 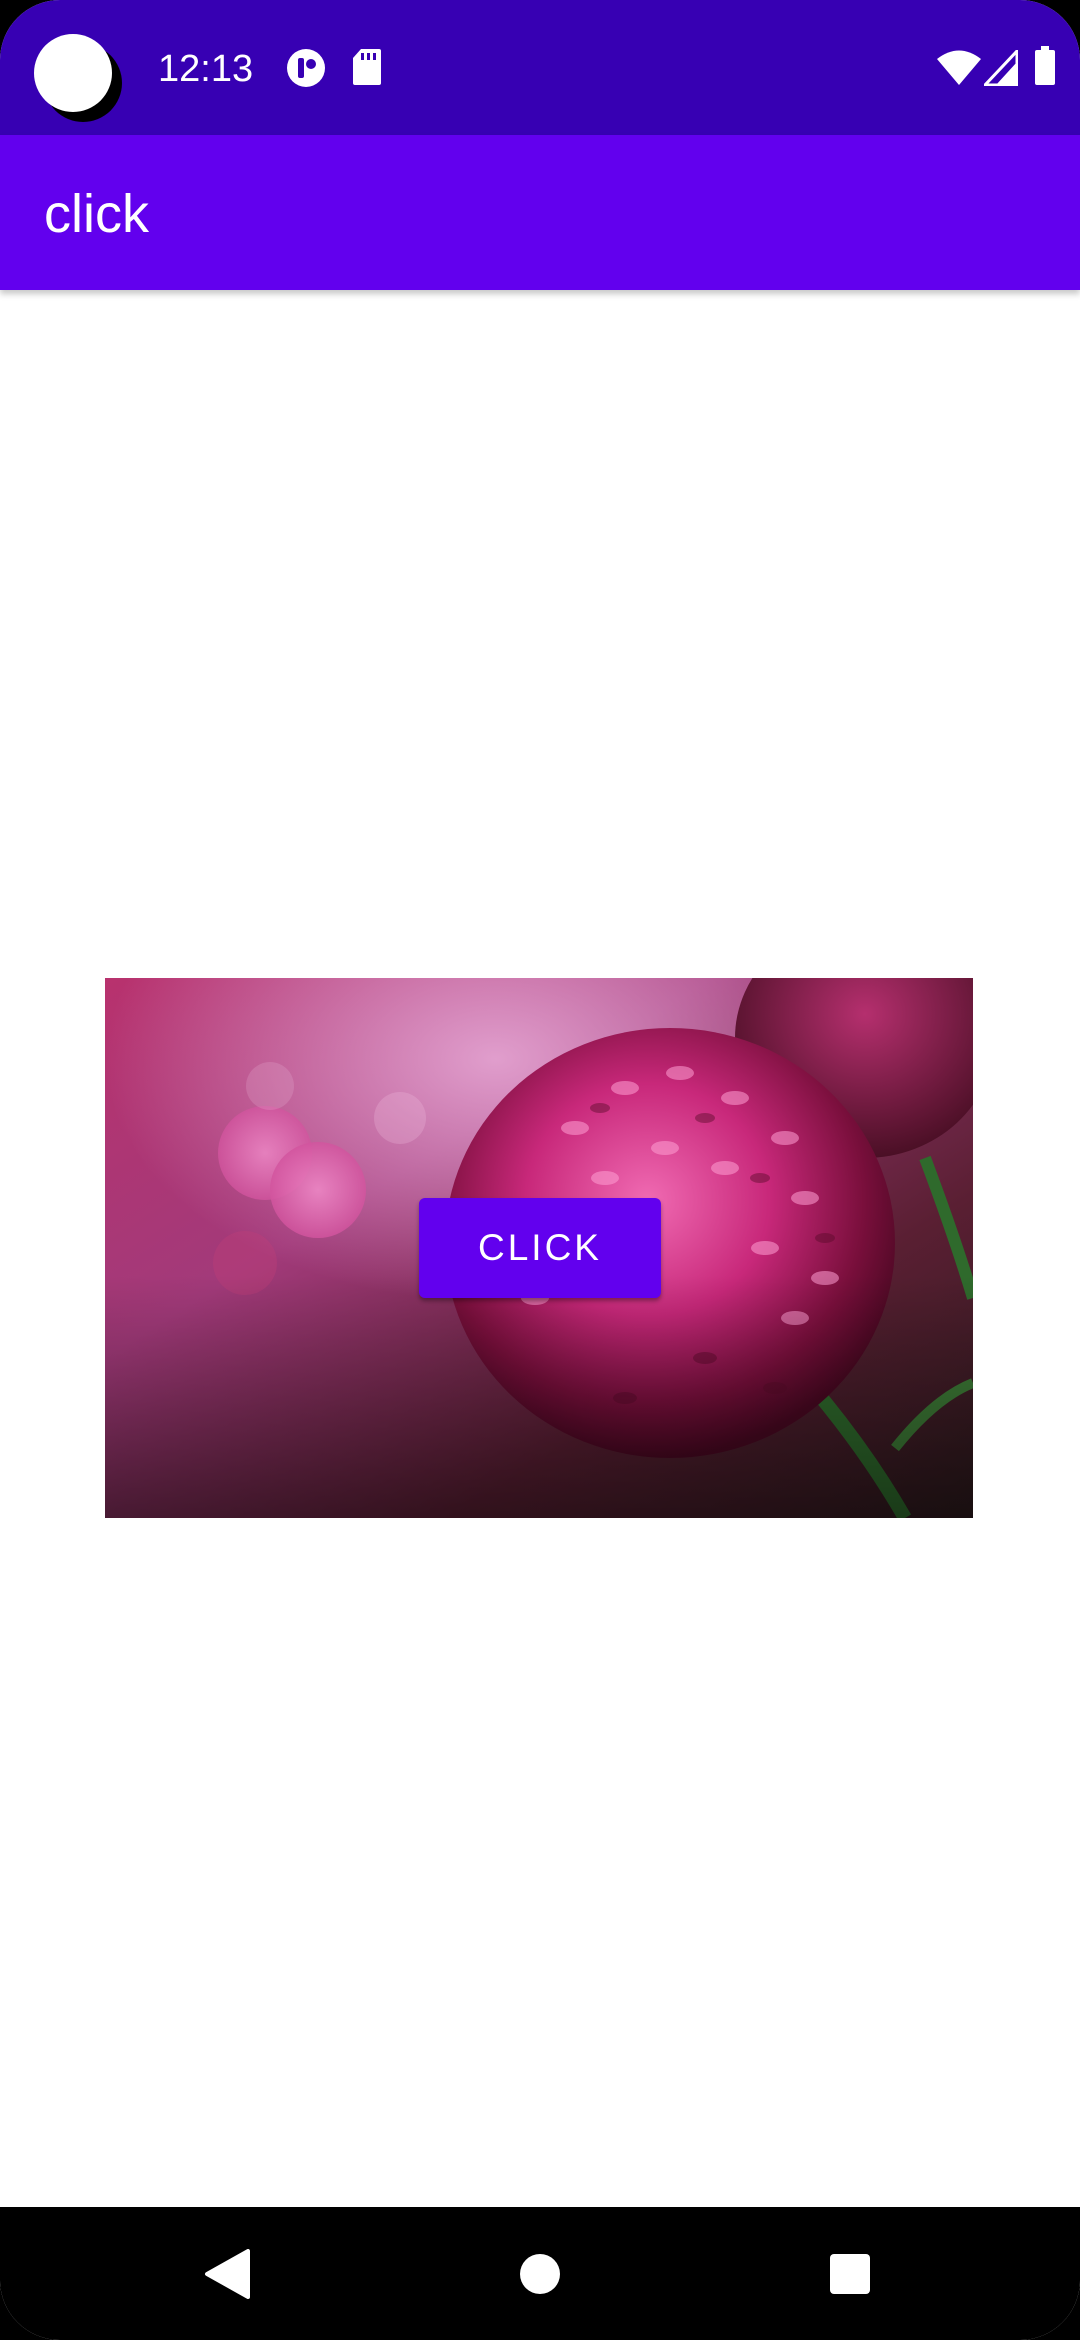 What do you see at coordinates (206, 69) in the screenshot?
I see `status-time: 12:13` at bounding box center [206, 69].